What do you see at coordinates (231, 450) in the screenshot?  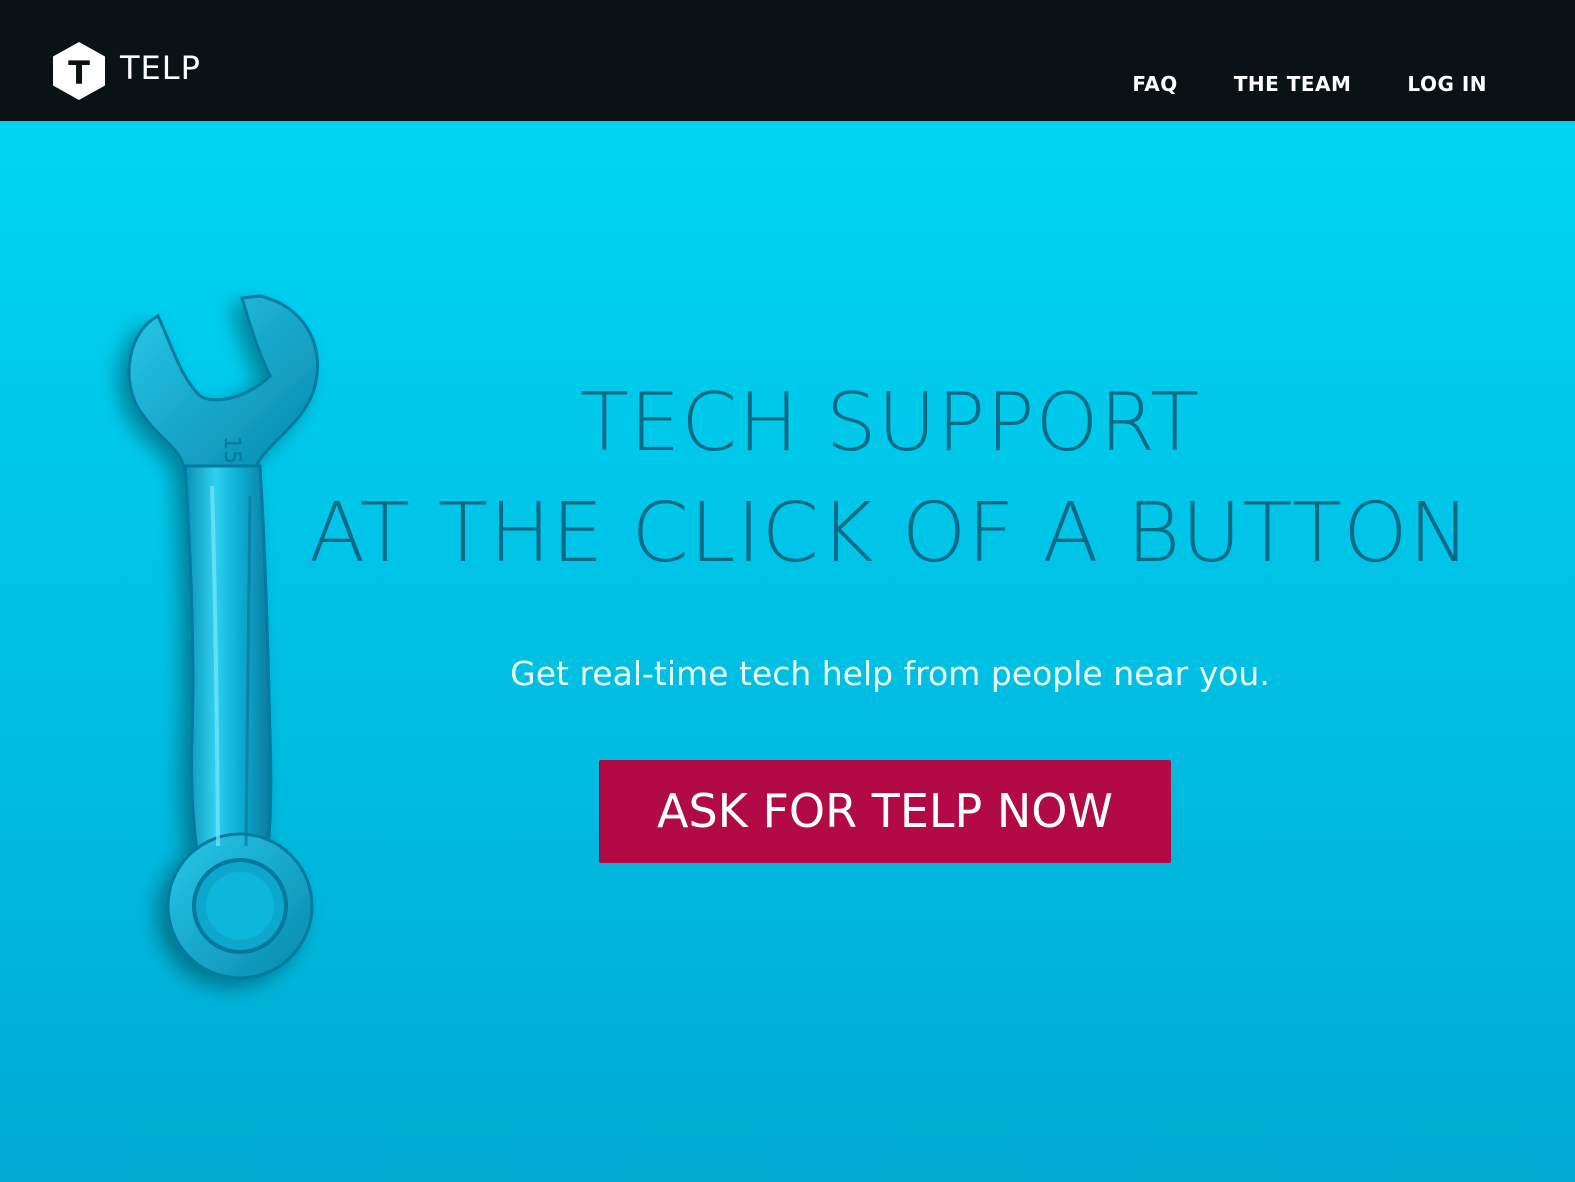 I see `wrench-size-marking: 15` at bounding box center [231, 450].